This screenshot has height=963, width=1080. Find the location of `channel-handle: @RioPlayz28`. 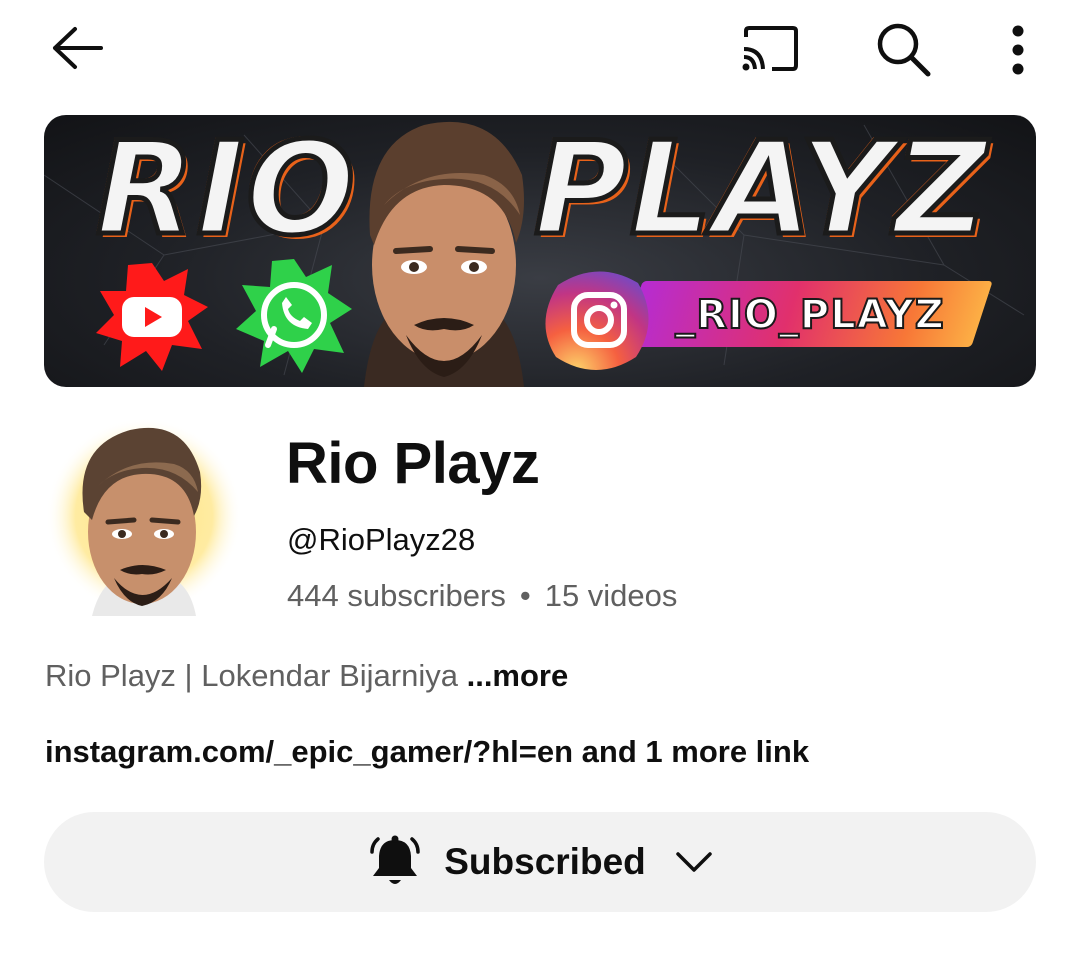

channel-handle: @RioPlayz28 is located at coordinates (381, 539).